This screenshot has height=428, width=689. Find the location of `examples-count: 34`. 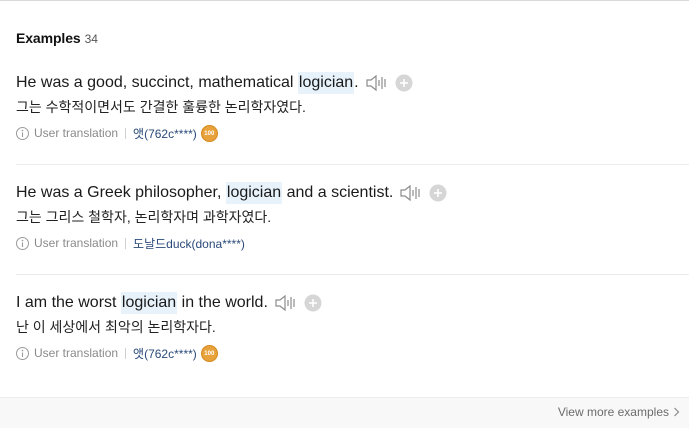

examples-count: 34 is located at coordinates (91, 39).